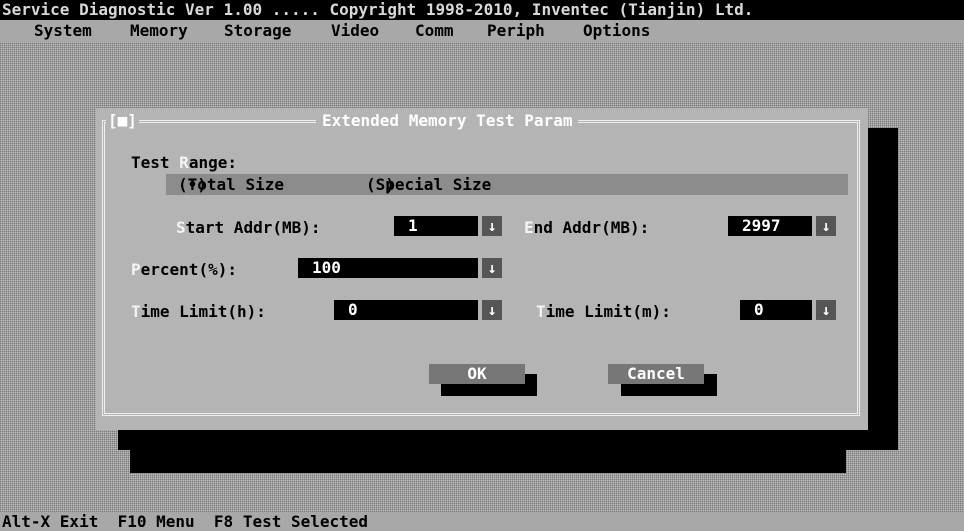 The image size is (964, 531). I want to click on percent-dropdown-icon: ↓, so click(492, 268).